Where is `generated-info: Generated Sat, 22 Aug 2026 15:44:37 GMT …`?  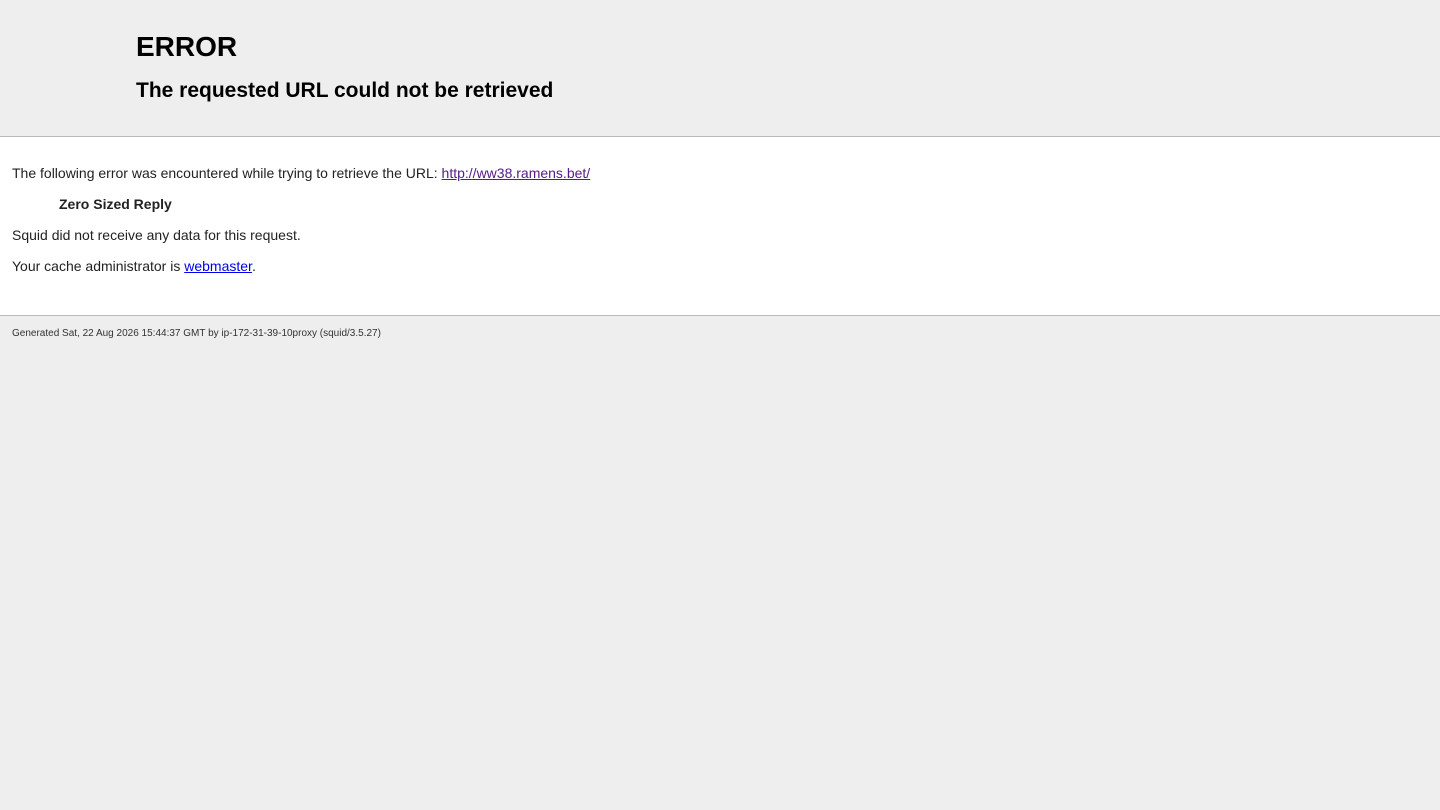
generated-info: Generated Sat, 22 Aug 2026 15:44:37 GMT … is located at coordinates (196, 333).